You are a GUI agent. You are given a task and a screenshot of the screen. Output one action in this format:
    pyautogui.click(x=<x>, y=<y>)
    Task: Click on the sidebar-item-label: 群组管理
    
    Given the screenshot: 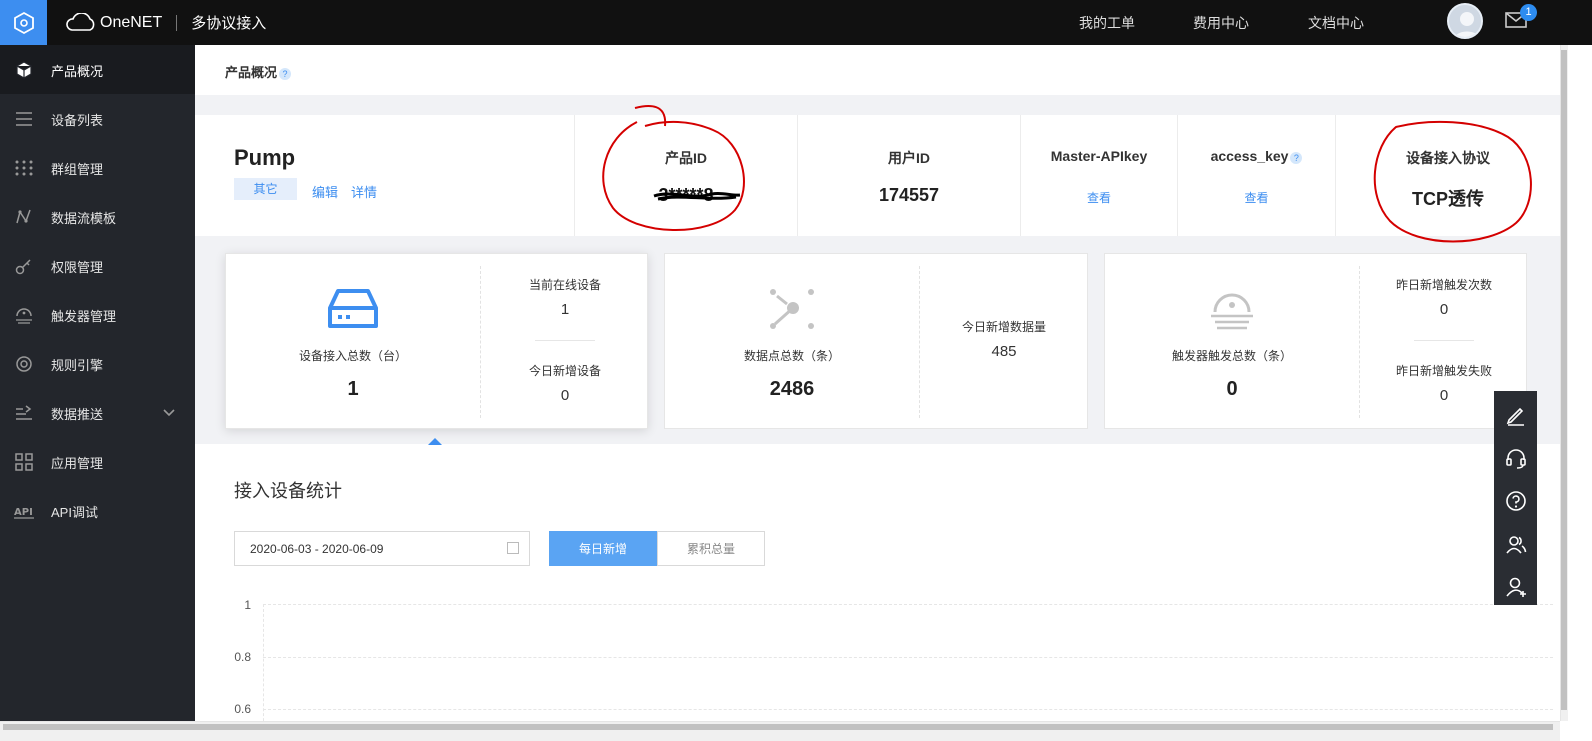 What is the action you would take?
    pyautogui.click(x=77, y=169)
    